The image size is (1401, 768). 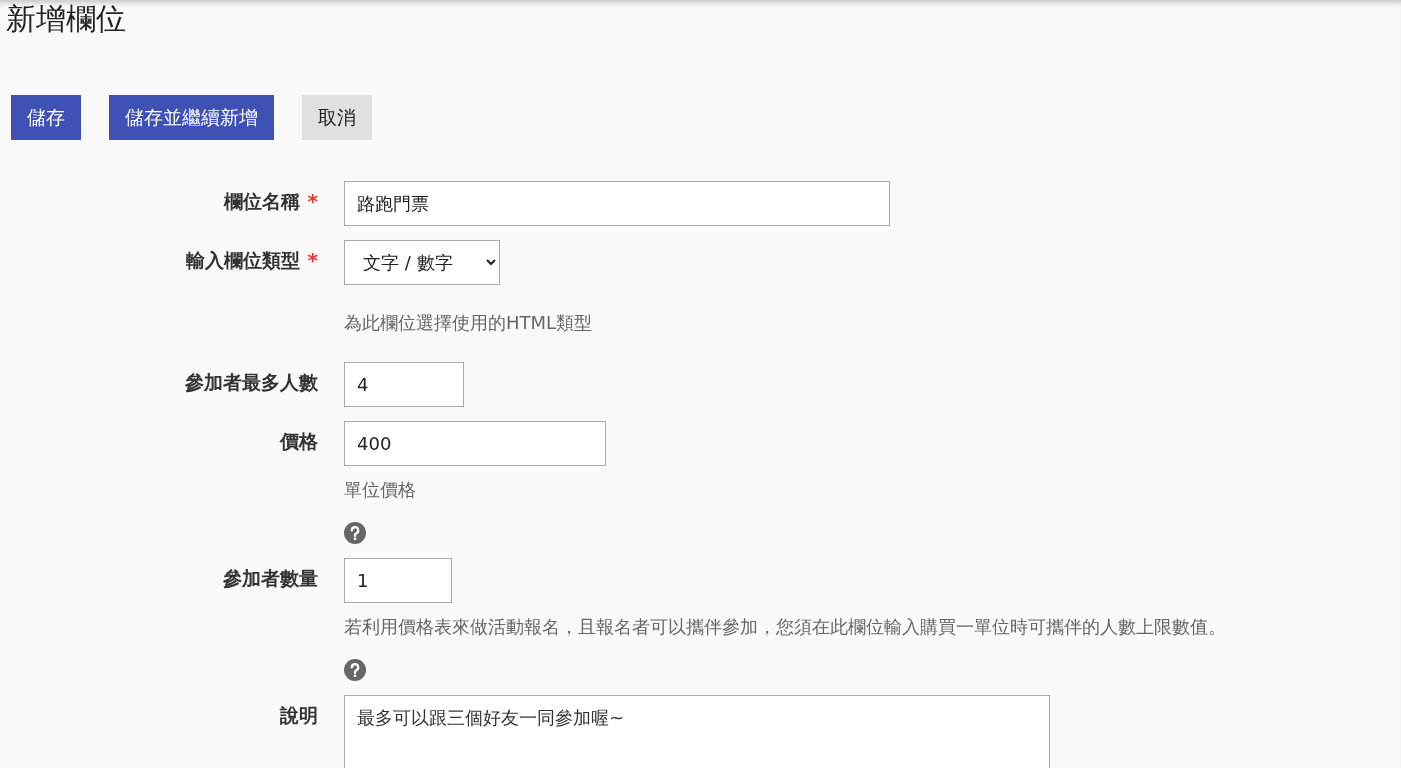 I want to click on input-field: 400, so click(x=475, y=443).